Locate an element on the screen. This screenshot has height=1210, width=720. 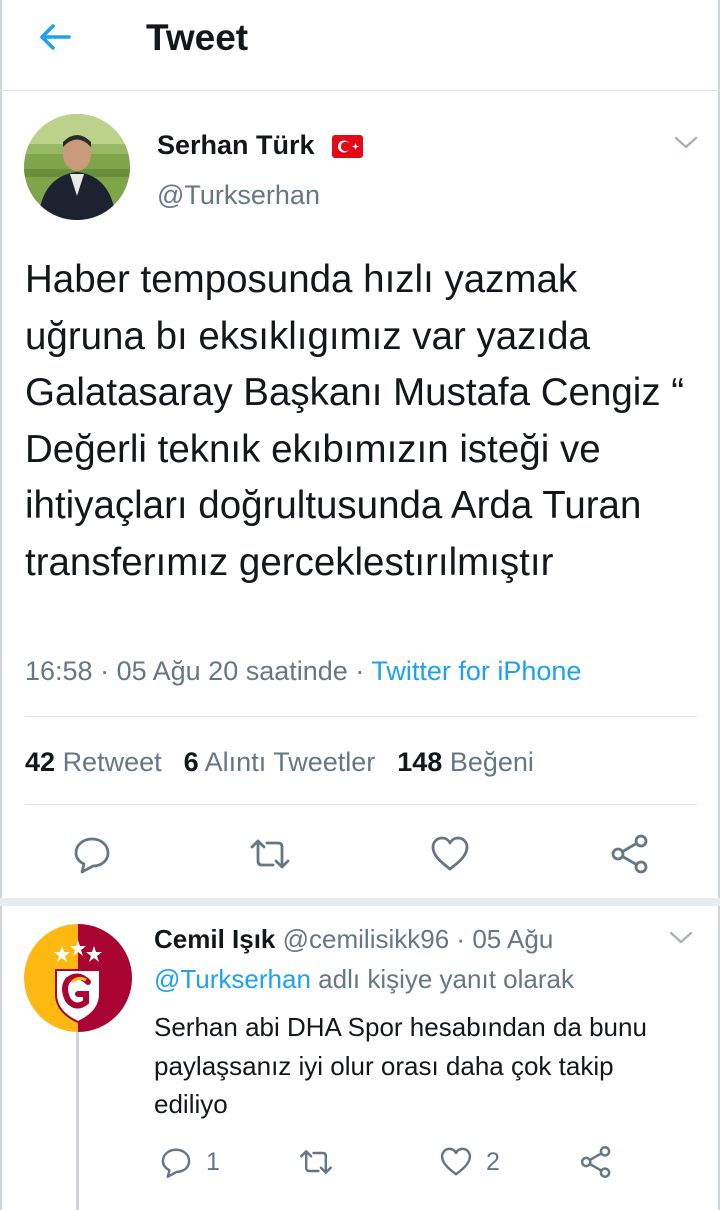
reply-like-count: 2 is located at coordinates (493, 1161).